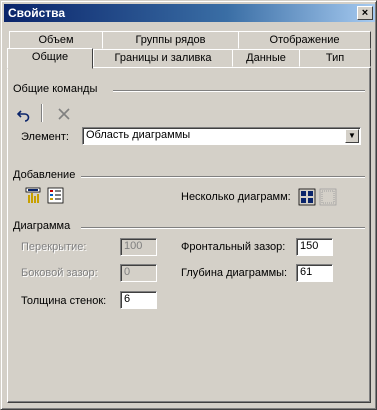 Image resolution: width=377 pixels, height=410 pixels. What do you see at coordinates (352, 136) in the screenshot?
I see `chevron-down-icon: ▼` at bounding box center [352, 136].